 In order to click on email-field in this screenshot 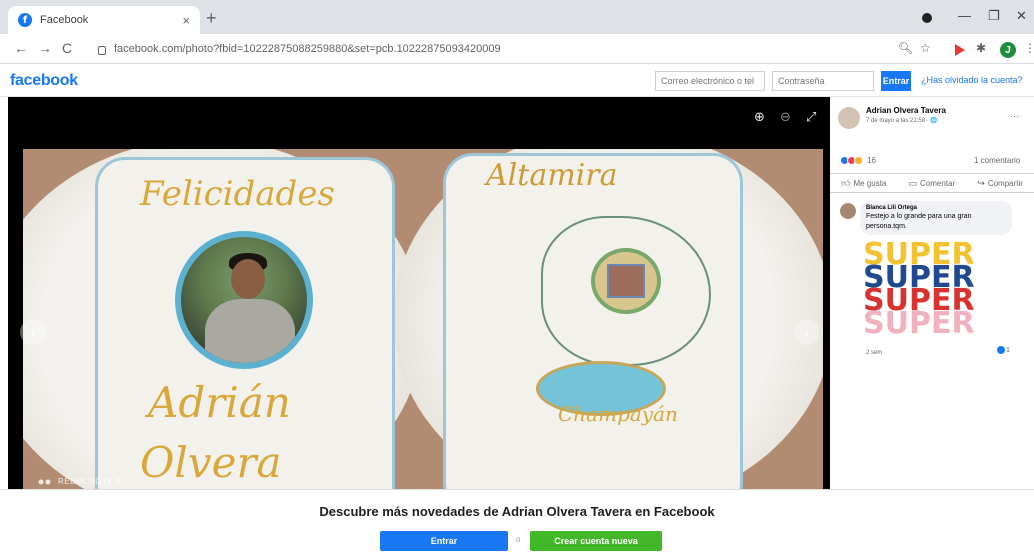, I will do `click(710, 81)`.